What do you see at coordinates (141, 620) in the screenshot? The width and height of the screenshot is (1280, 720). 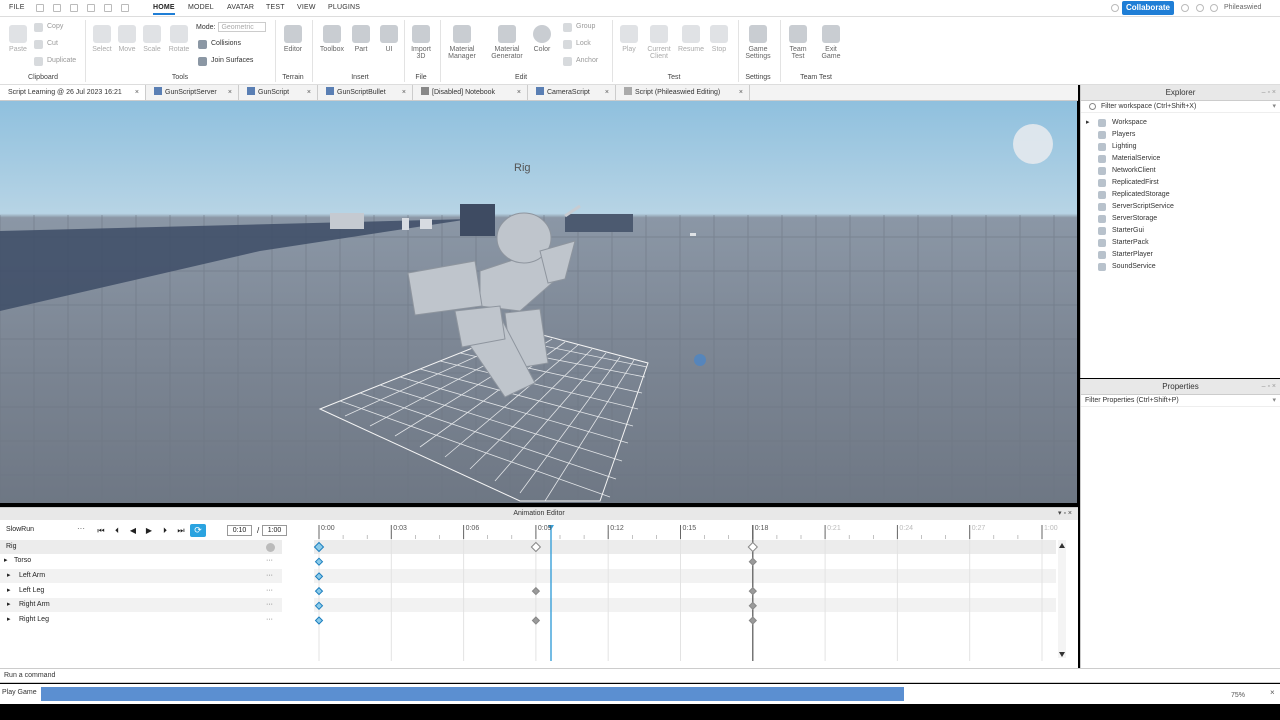 I see `track-right-leg: ▸ Right Leg ···` at bounding box center [141, 620].